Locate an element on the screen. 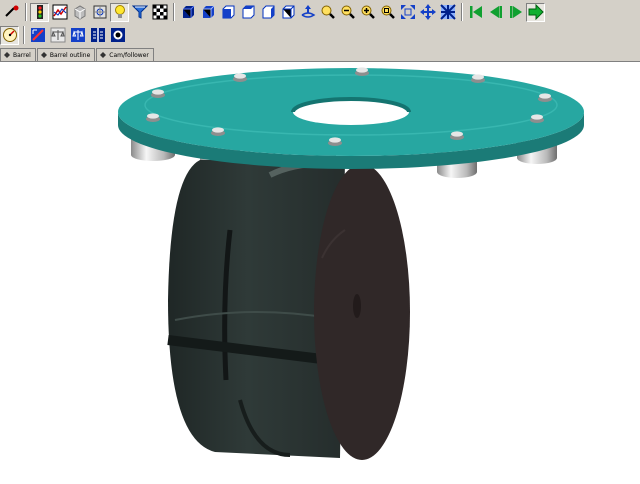  front-view-button is located at coordinates (227, 12).